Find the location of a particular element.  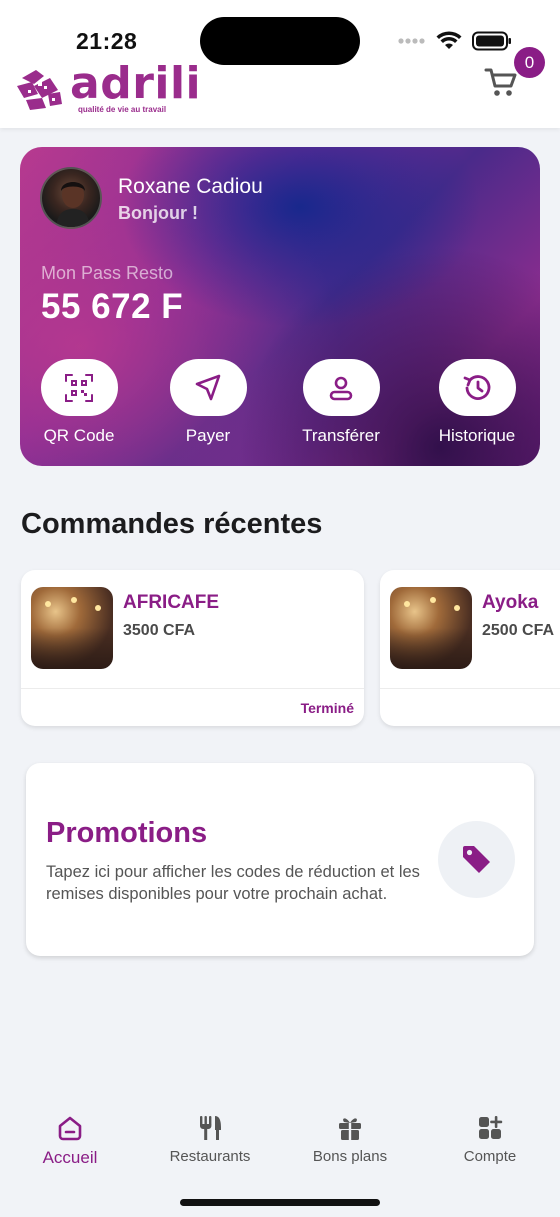

tag-icon is located at coordinates (476, 859).